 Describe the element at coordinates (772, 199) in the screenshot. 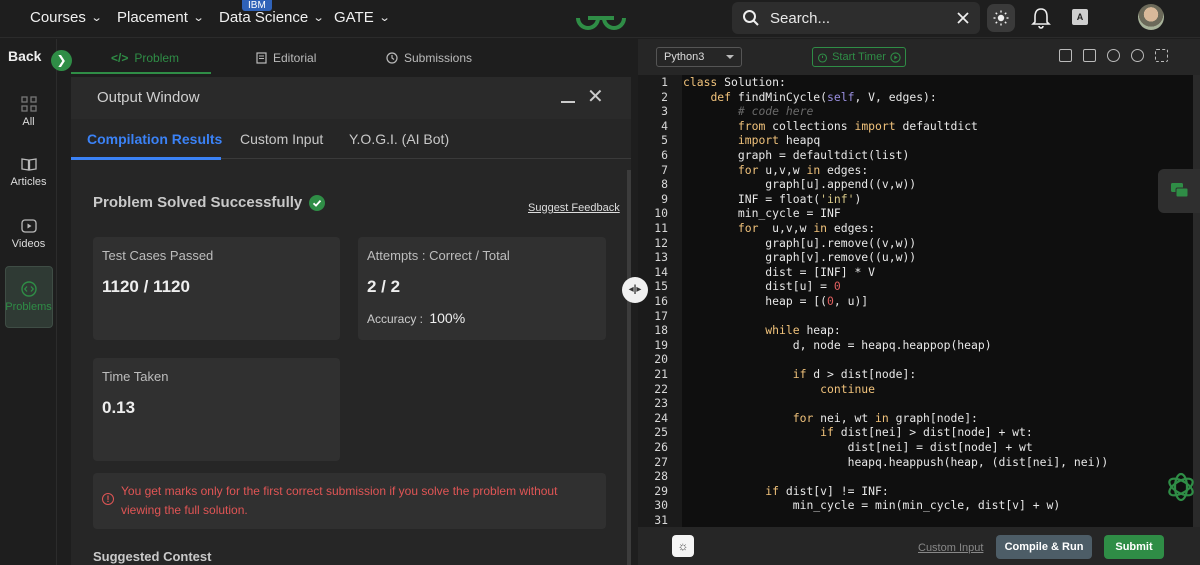

I see `code-line: INF = float('inf')` at that location.